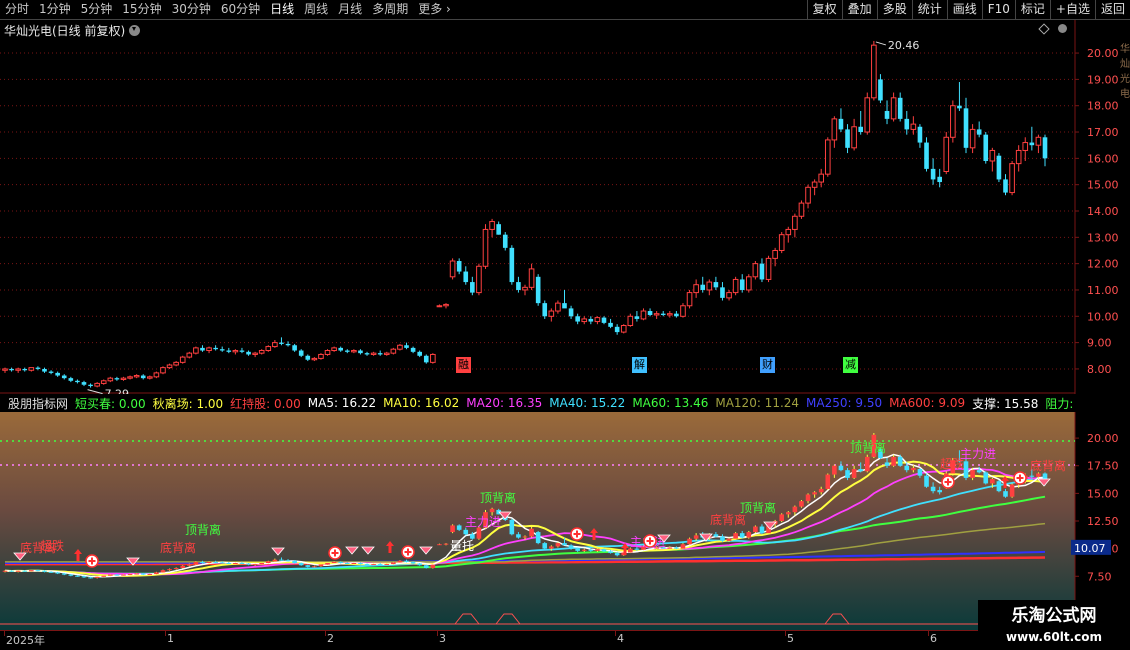 This screenshot has height=650, width=1130. Describe the element at coordinates (442, 638) in the screenshot. I see `time-label-3: 3` at that location.